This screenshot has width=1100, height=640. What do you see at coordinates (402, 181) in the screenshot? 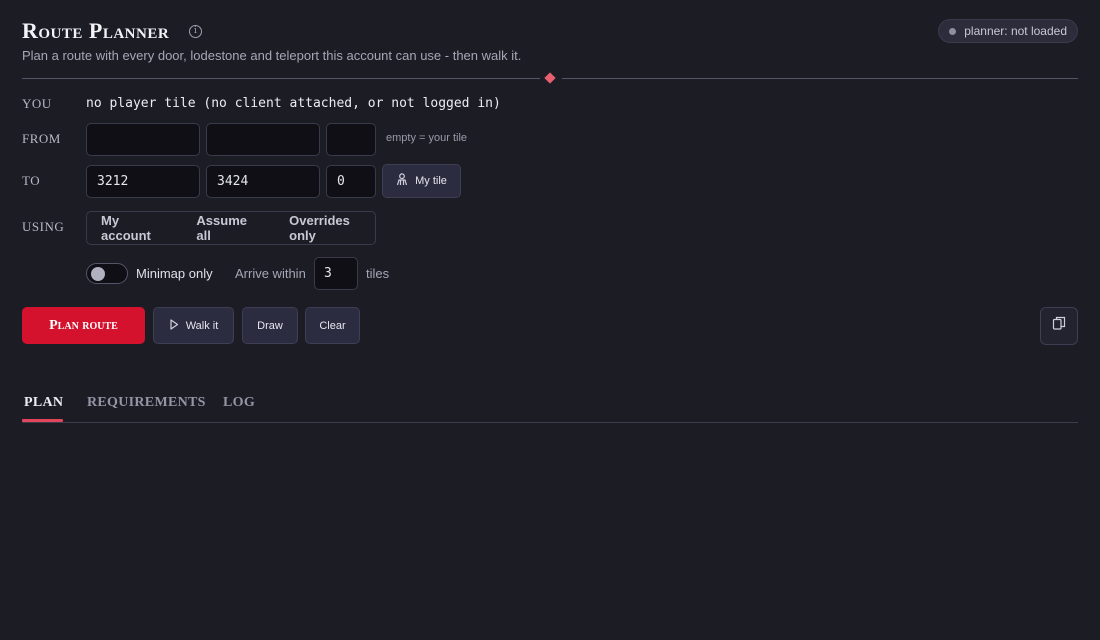
I see `person-icon` at bounding box center [402, 181].